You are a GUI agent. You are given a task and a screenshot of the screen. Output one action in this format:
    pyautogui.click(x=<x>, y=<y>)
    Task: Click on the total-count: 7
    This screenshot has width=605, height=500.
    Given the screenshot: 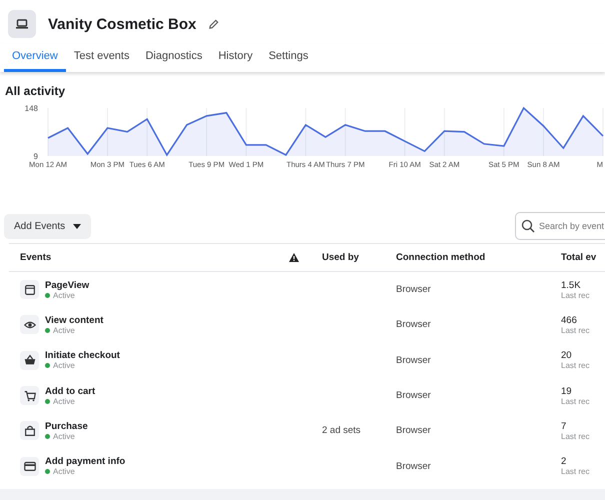 What is the action you would take?
    pyautogui.click(x=563, y=426)
    